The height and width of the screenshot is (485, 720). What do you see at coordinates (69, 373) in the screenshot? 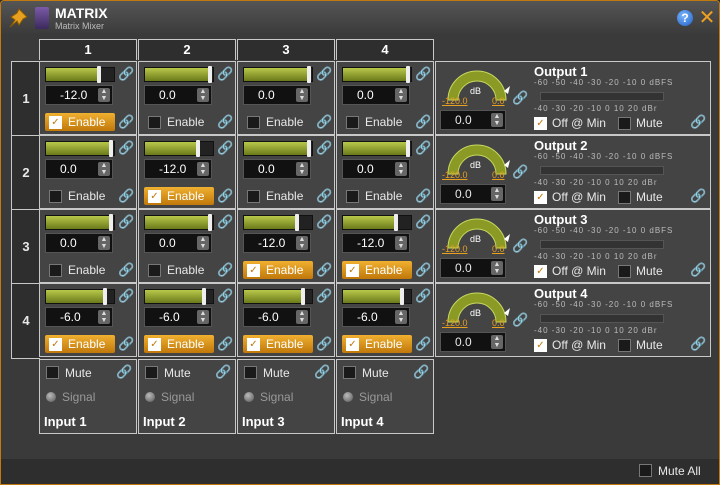
I see `input-mute-checkbox: Mute` at bounding box center [69, 373].